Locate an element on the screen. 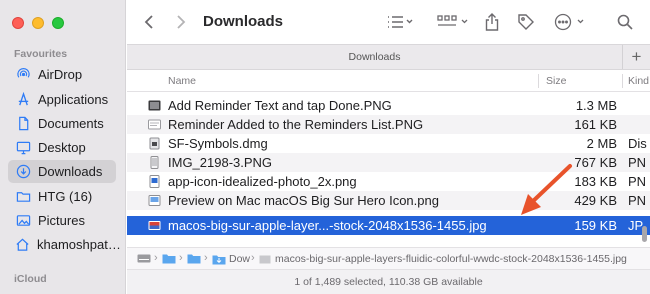  window-title: Downloads is located at coordinates (243, 21).